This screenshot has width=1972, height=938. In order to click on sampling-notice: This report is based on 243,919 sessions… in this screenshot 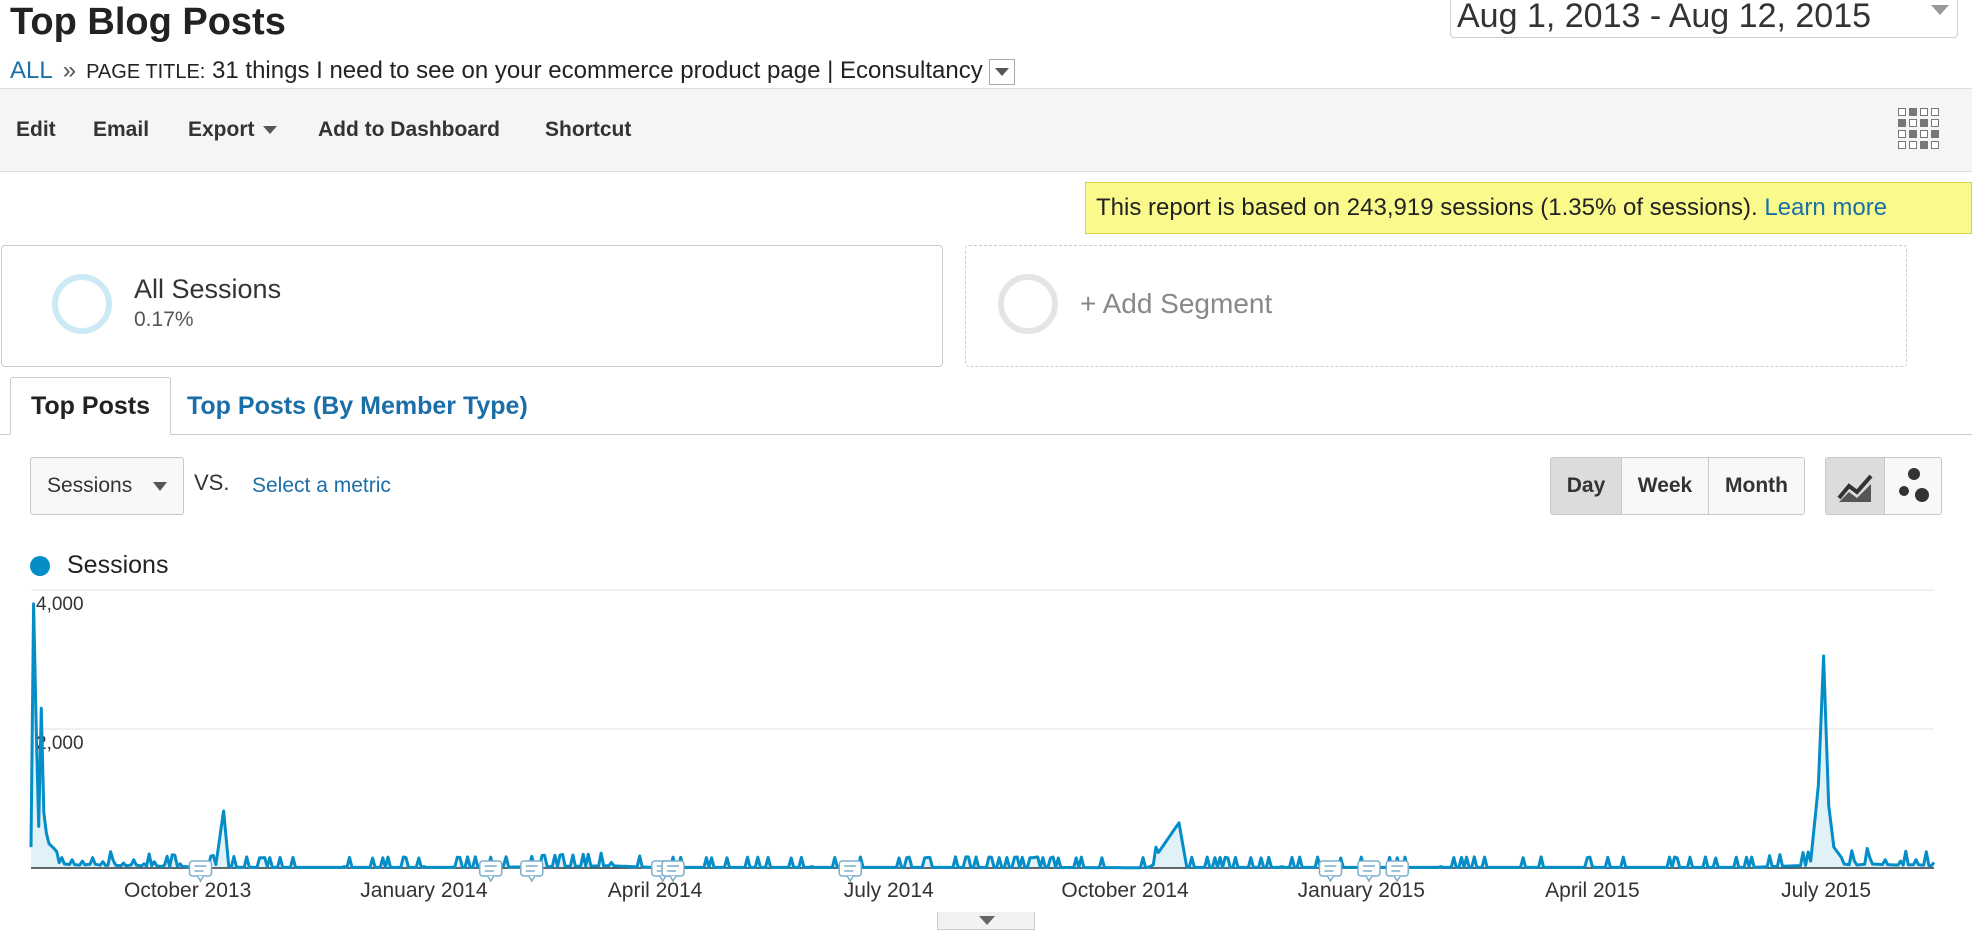, I will do `click(1528, 208)`.